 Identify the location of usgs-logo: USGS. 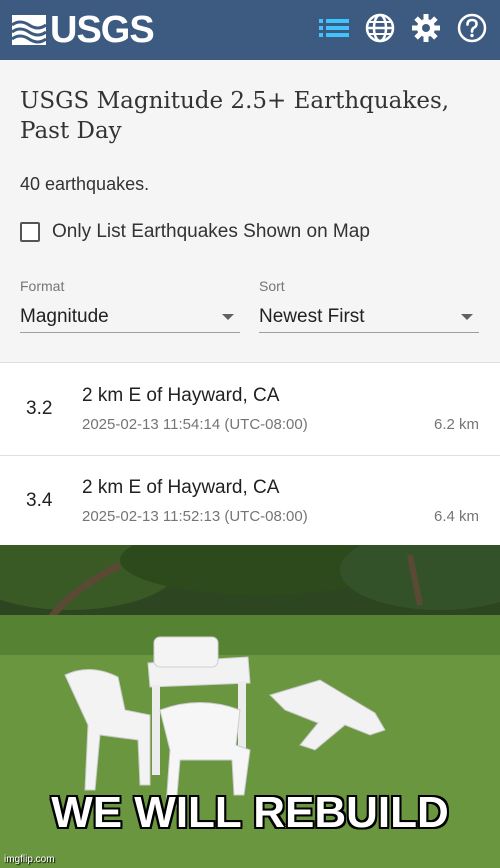
(83, 30).